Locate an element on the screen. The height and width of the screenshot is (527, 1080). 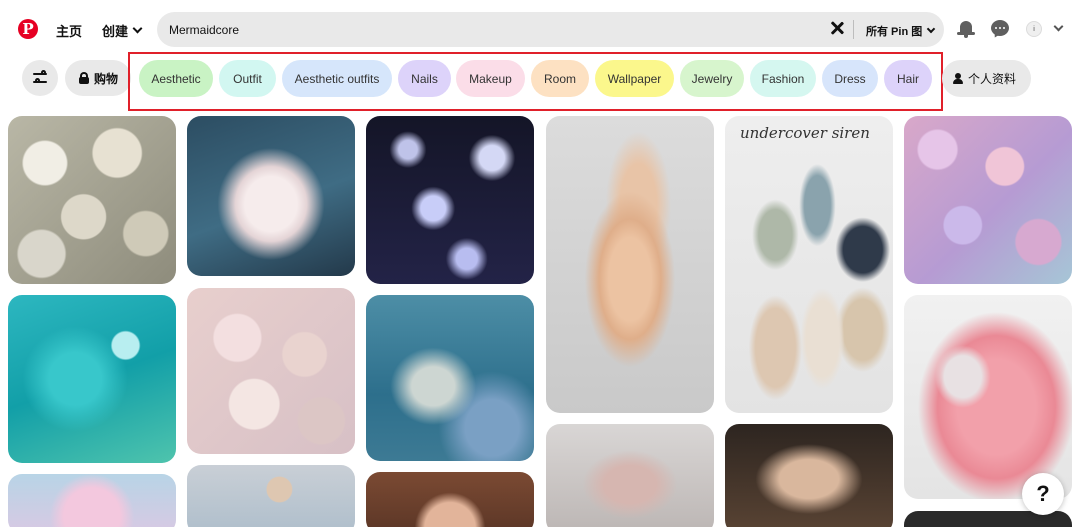
pin-card-pearl-shell is located at coordinates (271, 196).